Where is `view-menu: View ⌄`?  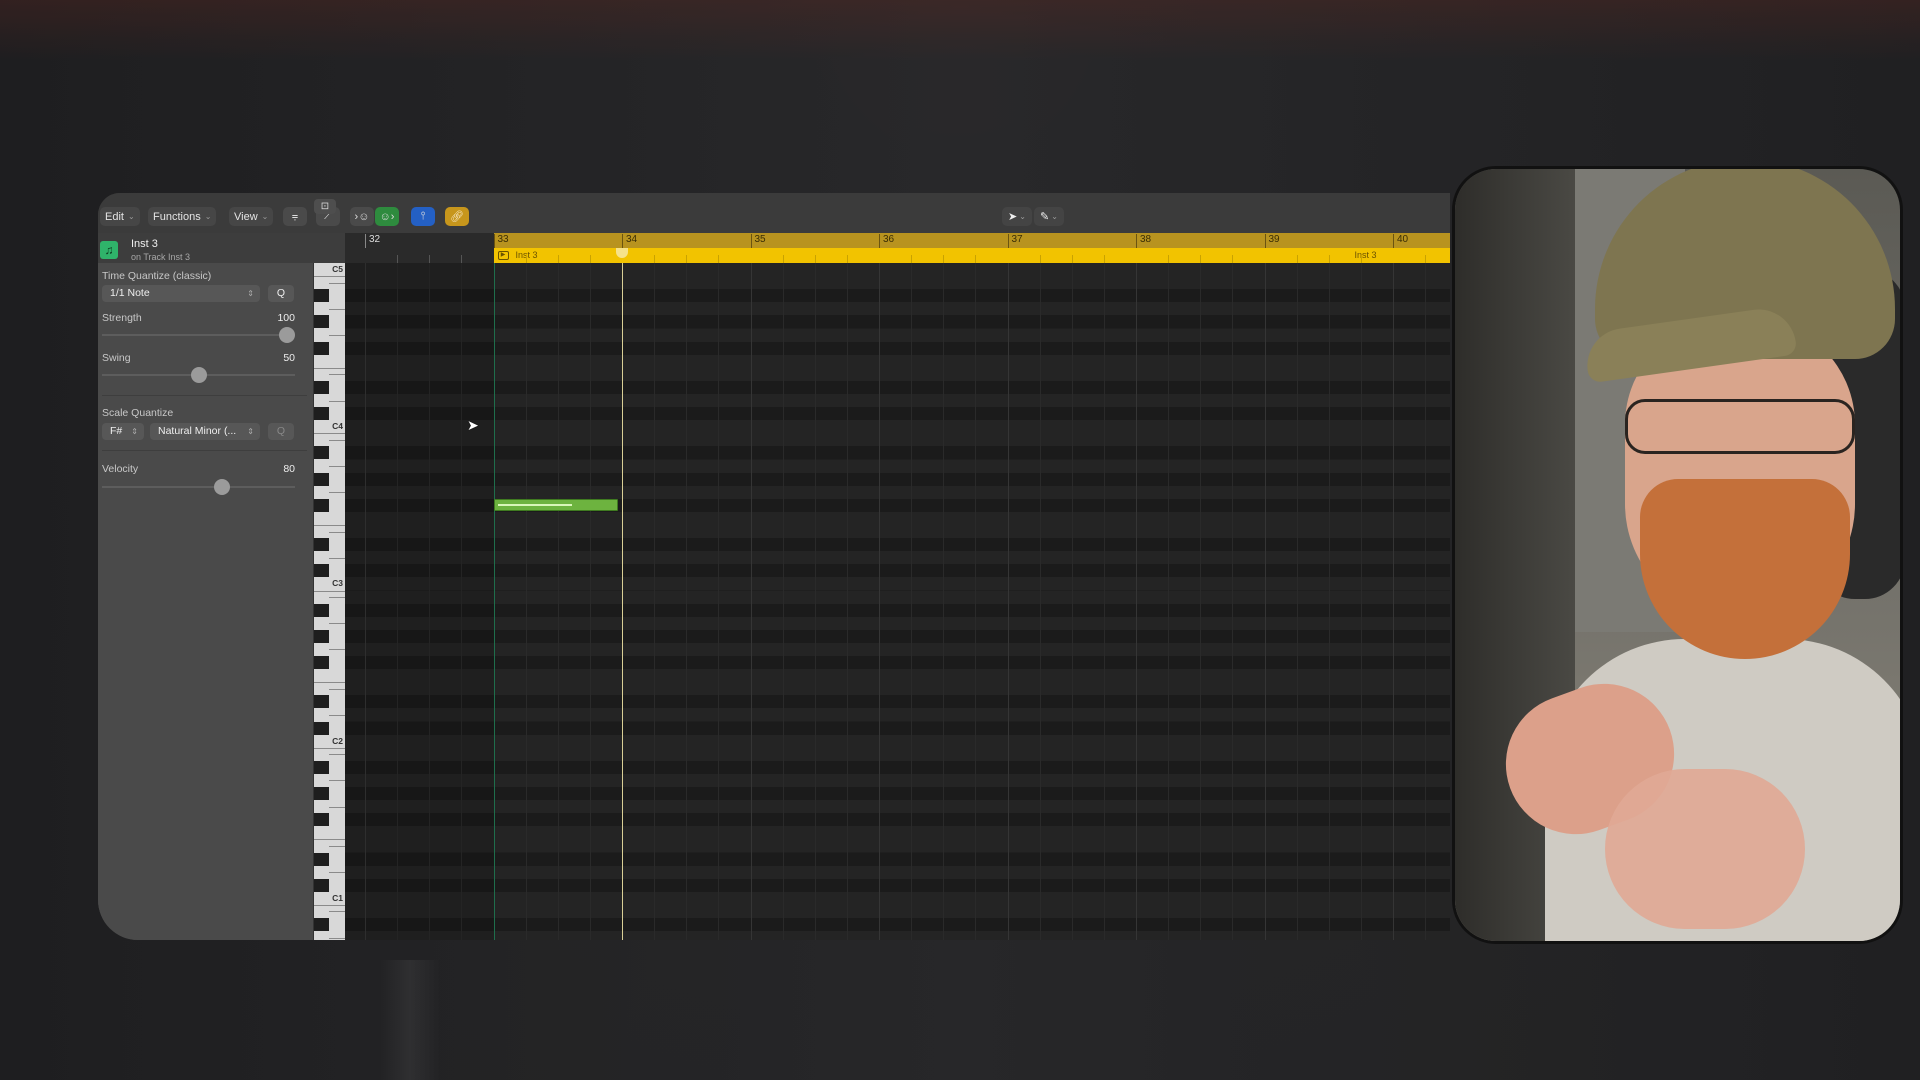 view-menu: View ⌄ is located at coordinates (251, 216).